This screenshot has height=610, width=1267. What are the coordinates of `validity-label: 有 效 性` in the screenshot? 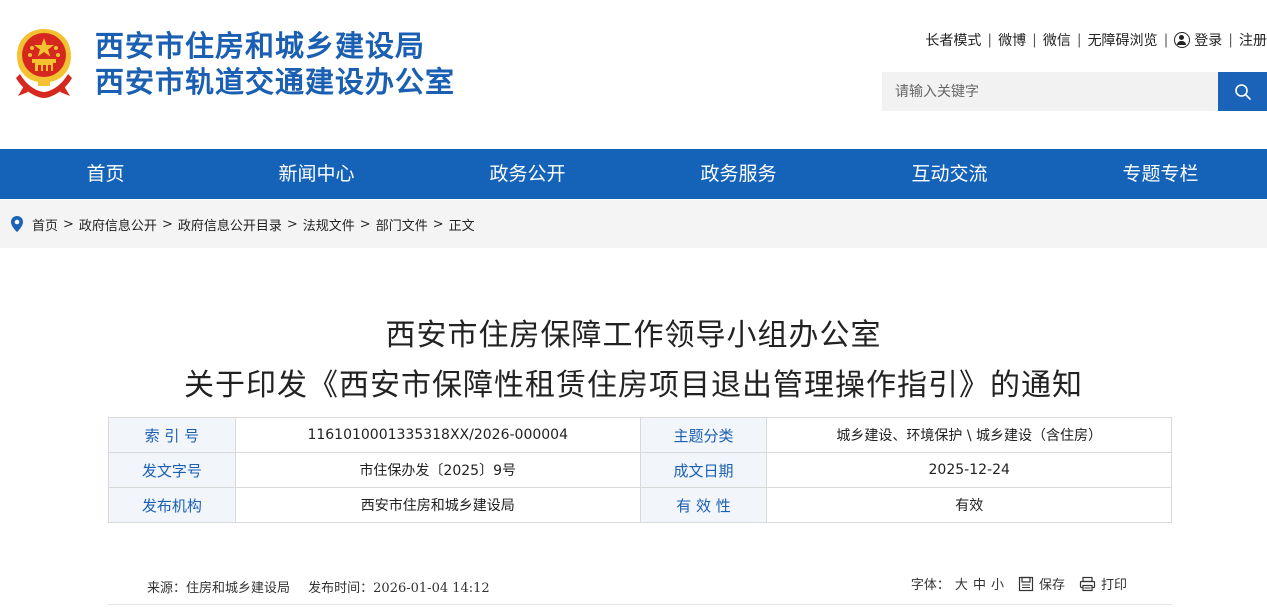 It's located at (703, 505).